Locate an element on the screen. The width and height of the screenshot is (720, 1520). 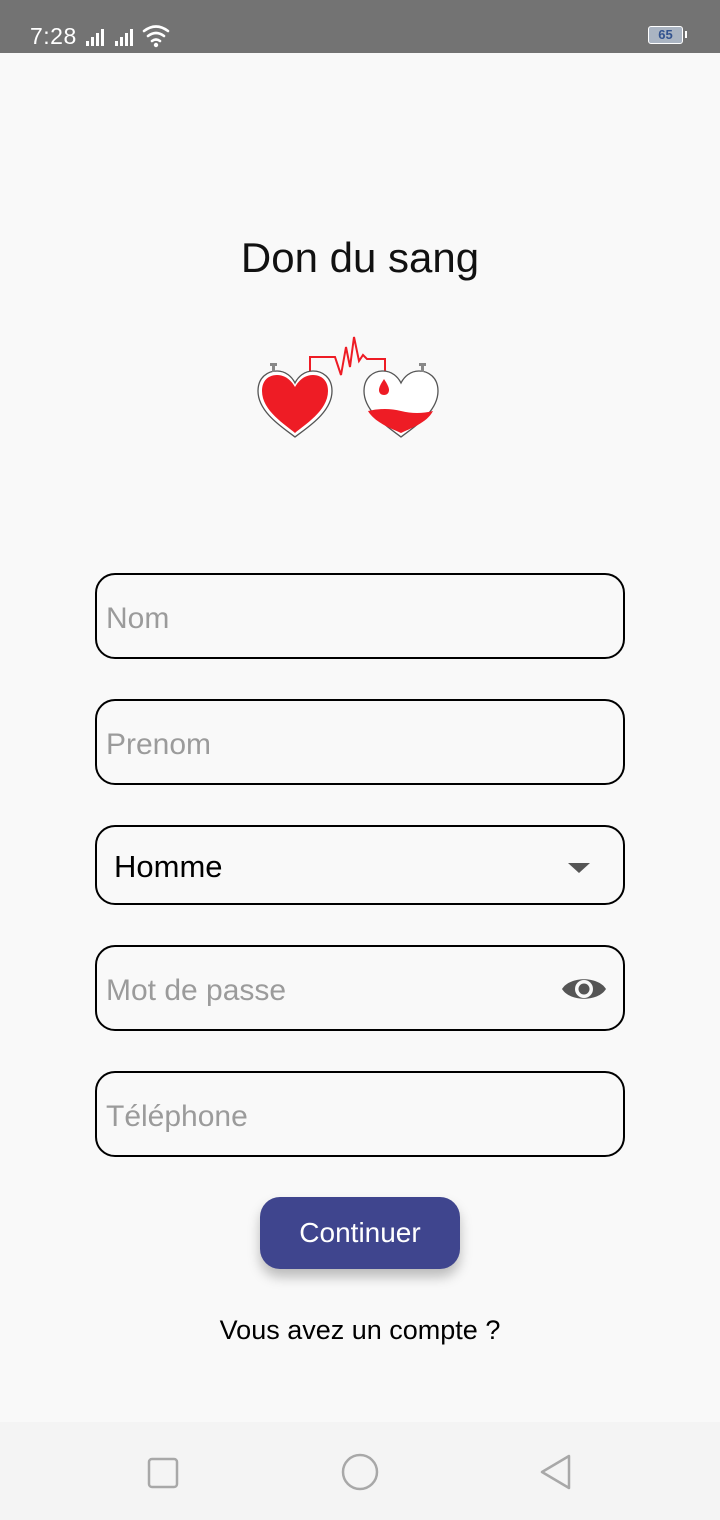
password-input is located at coordinates (326, 991).